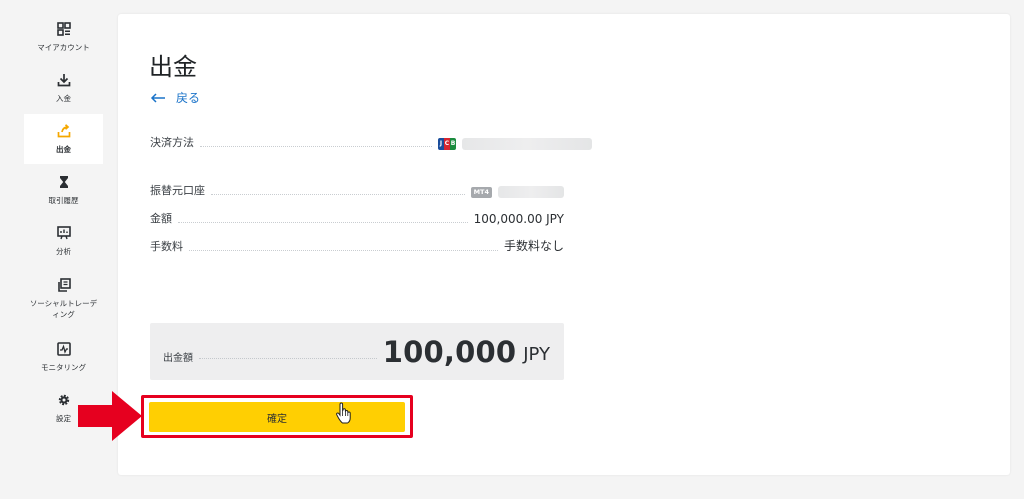  What do you see at coordinates (110, 416) in the screenshot?
I see `red-arrow-pointer` at bounding box center [110, 416].